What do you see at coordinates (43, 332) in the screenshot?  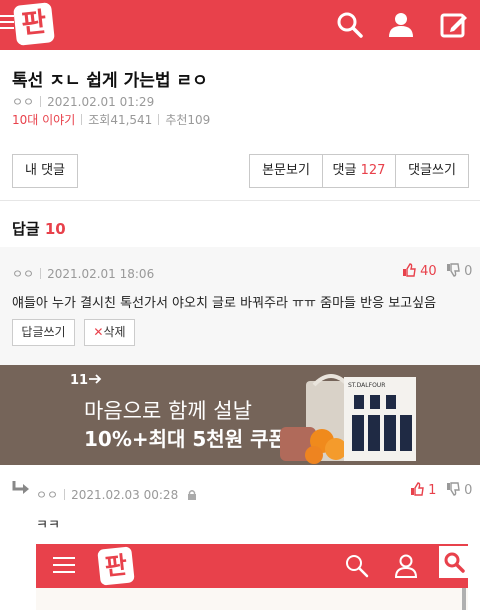 I see `reply-button: 답글쓰기` at bounding box center [43, 332].